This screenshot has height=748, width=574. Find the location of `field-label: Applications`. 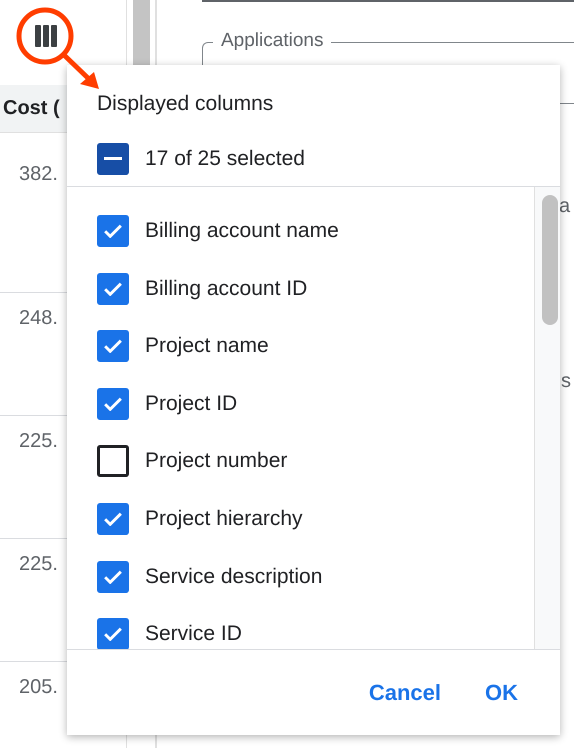

field-label: Applications is located at coordinates (272, 41).